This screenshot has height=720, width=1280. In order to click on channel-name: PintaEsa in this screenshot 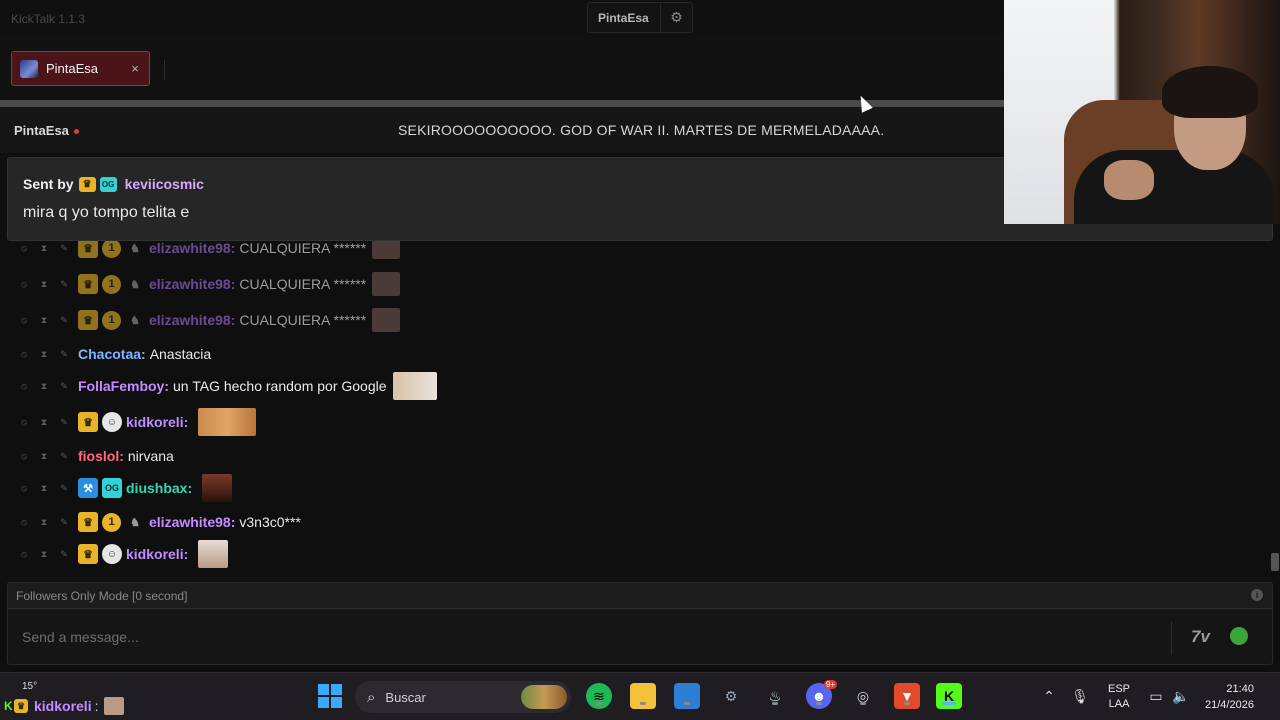, I will do `click(46, 130)`.